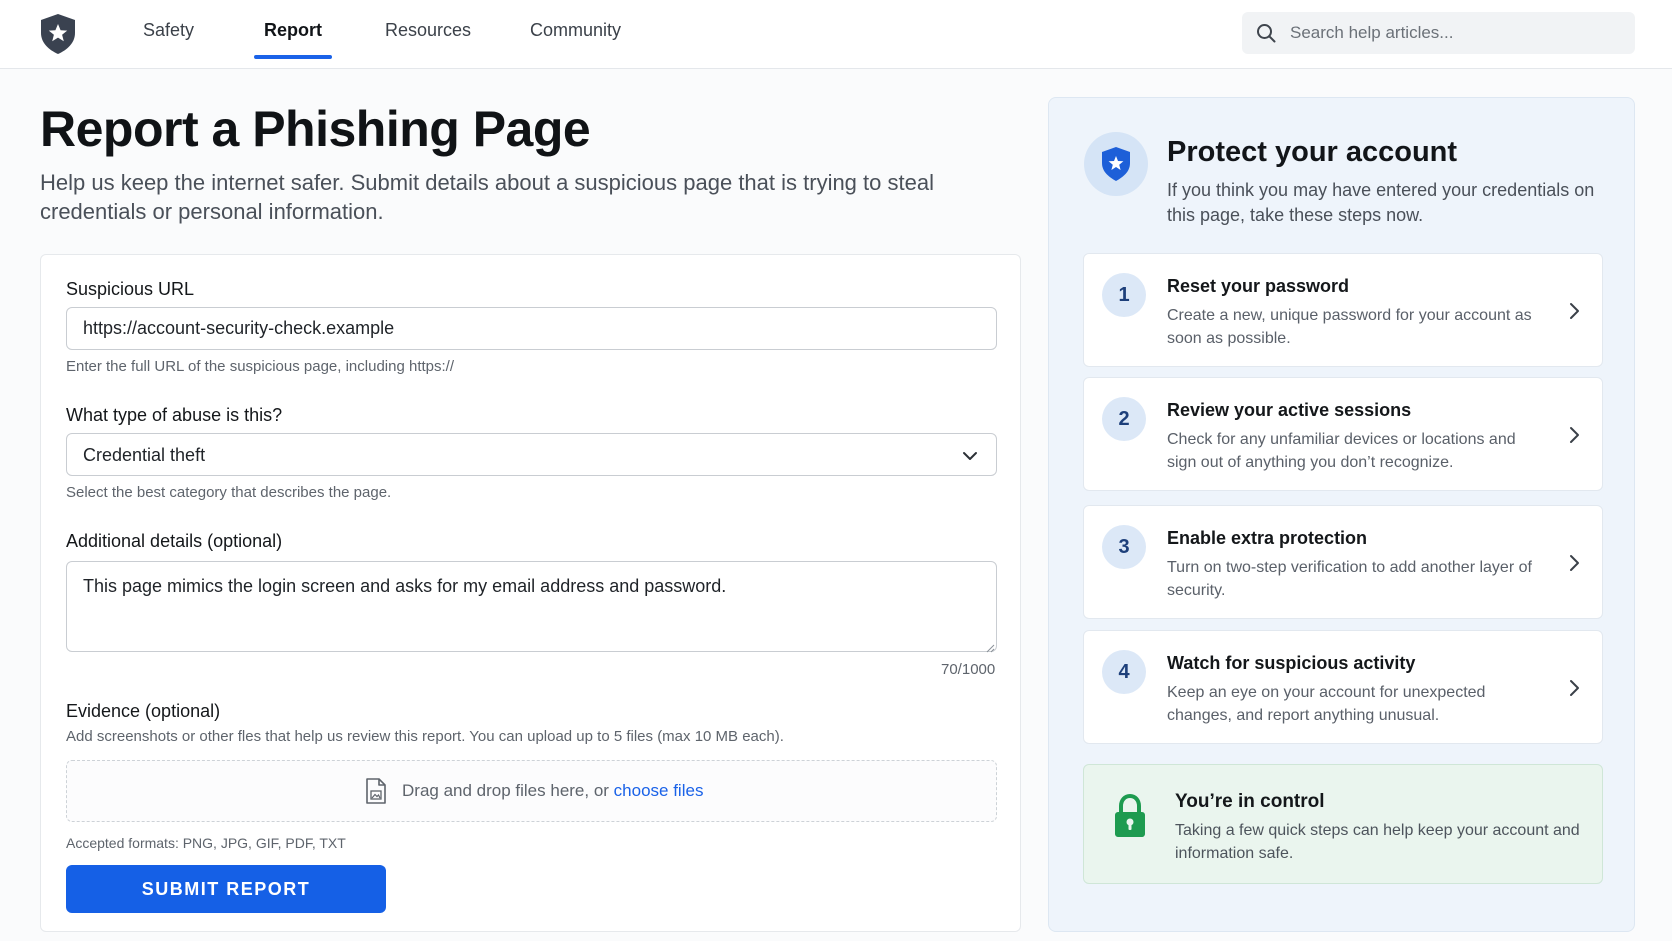 The image size is (1672, 941). What do you see at coordinates (1266, 33) in the screenshot?
I see `search-icon` at bounding box center [1266, 33].